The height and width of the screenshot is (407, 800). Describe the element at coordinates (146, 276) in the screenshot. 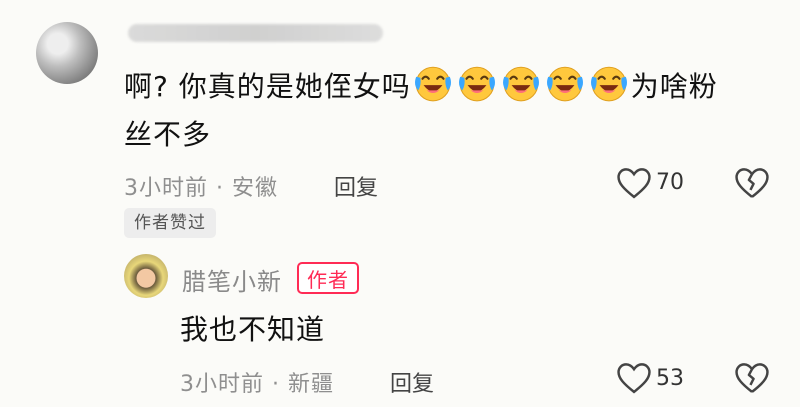

I see `reply-avatar` at that location.